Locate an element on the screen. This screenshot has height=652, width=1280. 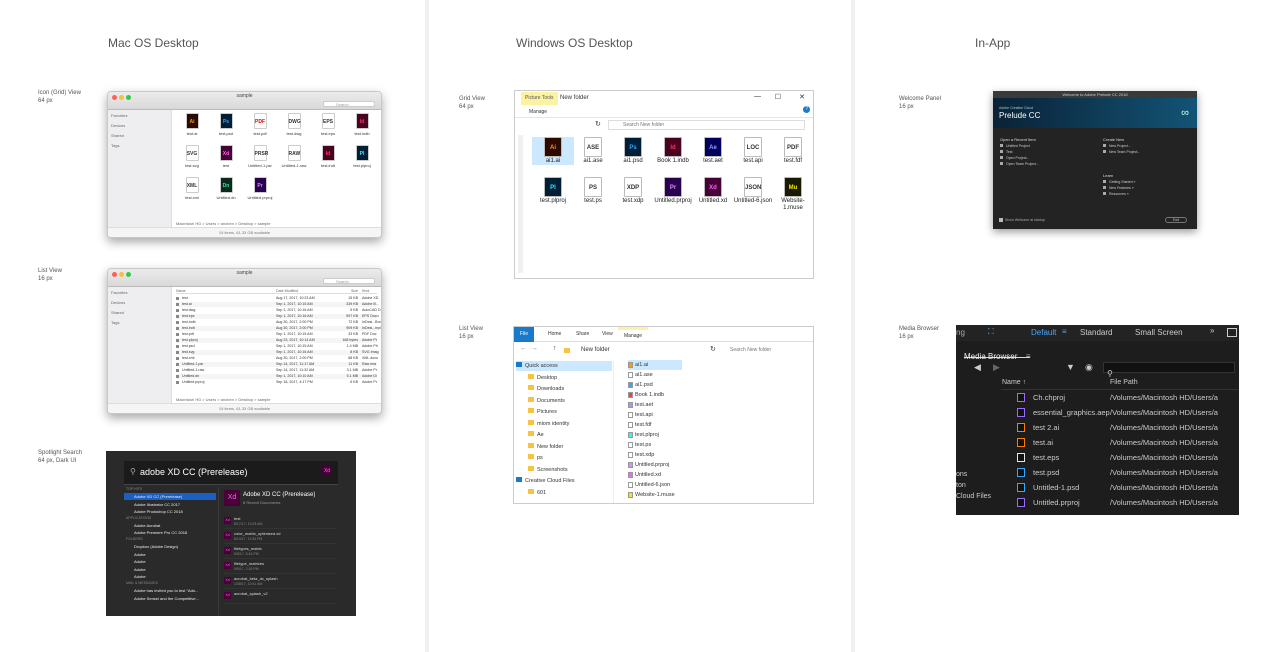
result-item: Adobe Illustrator CC 2017 is located at coordinates (170, 504).